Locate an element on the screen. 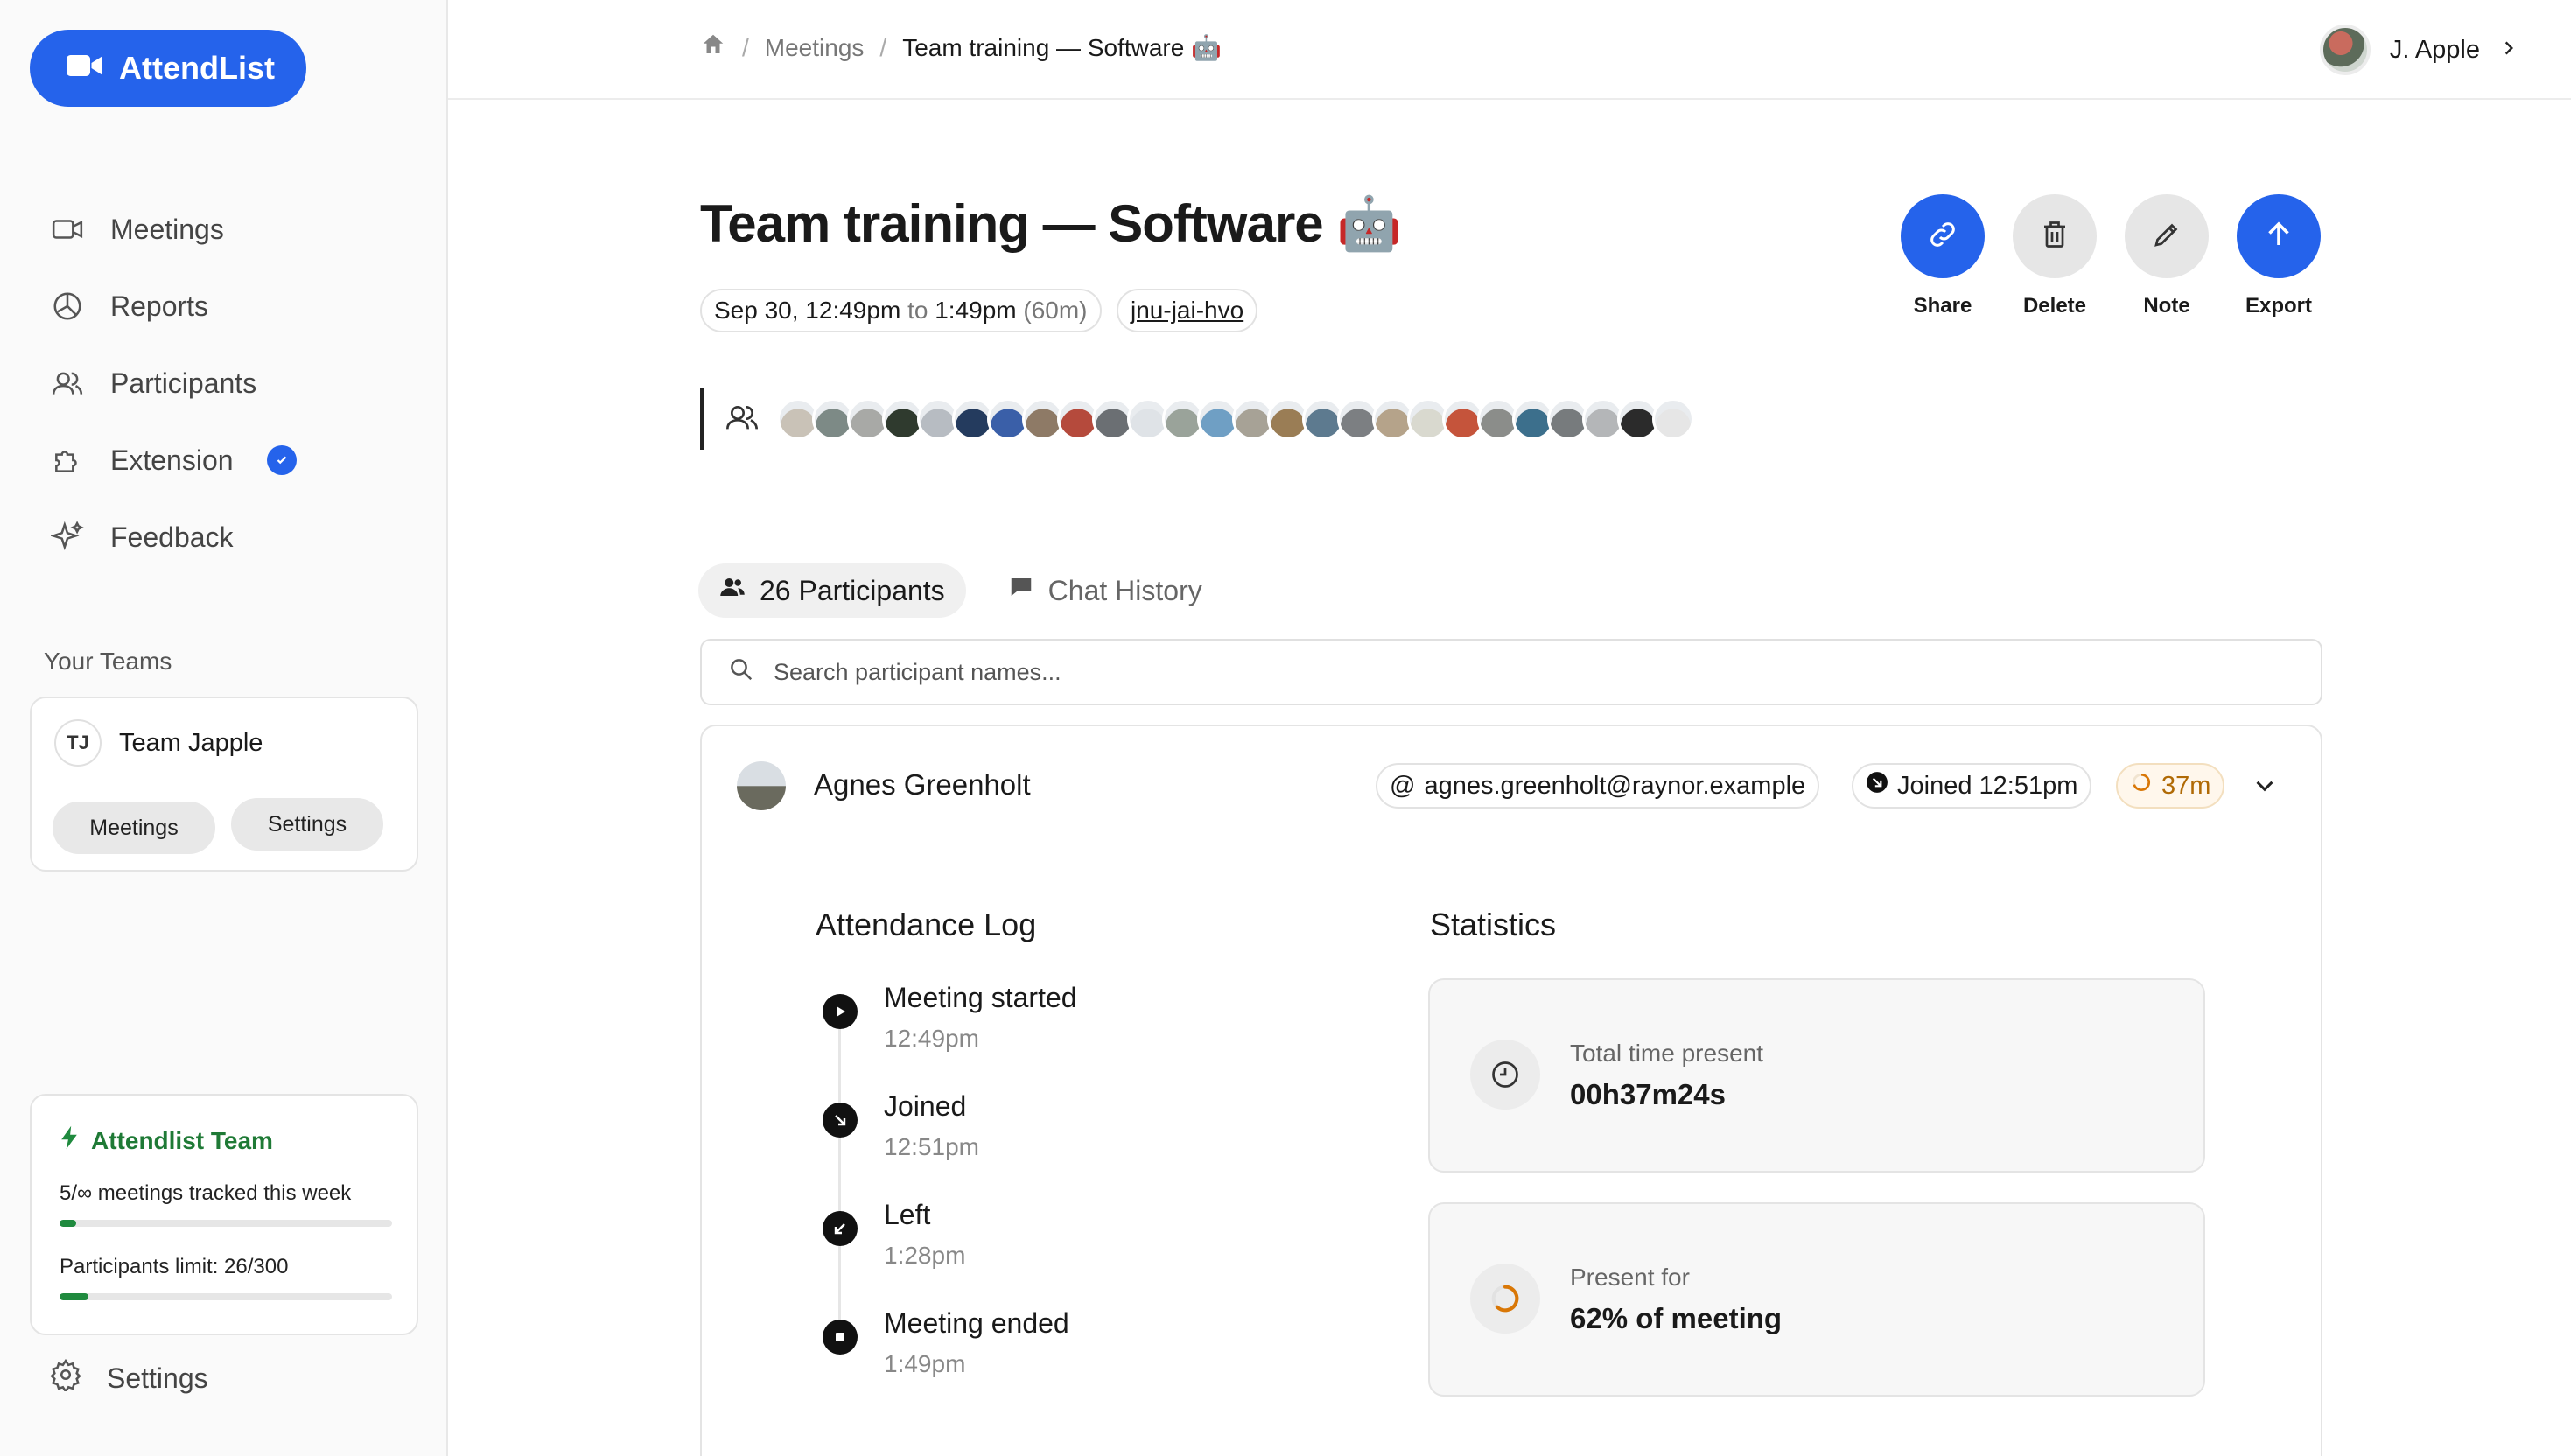 The height and width of the screenshot is (1456, 2571). video-camera-icon is located at coordinates (85, 68).